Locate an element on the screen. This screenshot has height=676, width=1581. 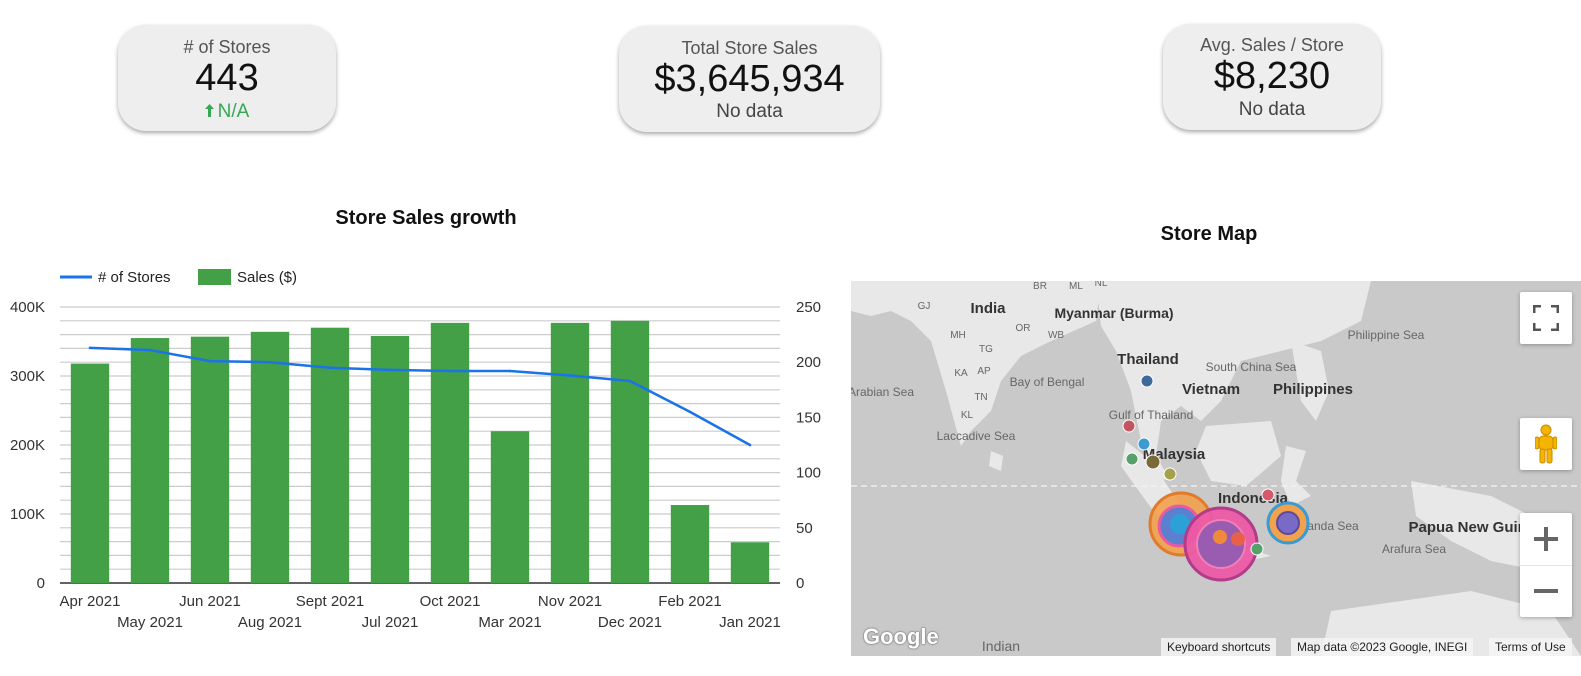
x-tick-label: Apr 2021 is located at coordinates (90, 601).